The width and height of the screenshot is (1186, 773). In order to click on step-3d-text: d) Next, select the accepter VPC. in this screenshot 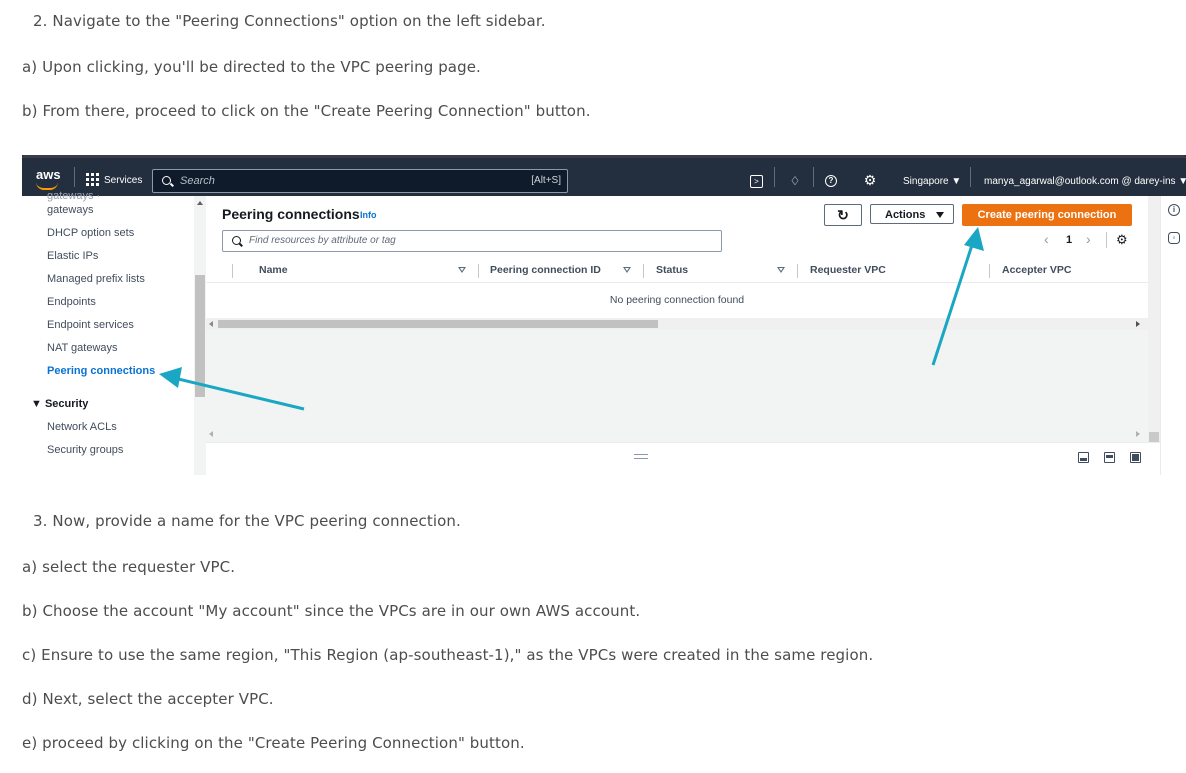, I will do `click(148, 699)`.